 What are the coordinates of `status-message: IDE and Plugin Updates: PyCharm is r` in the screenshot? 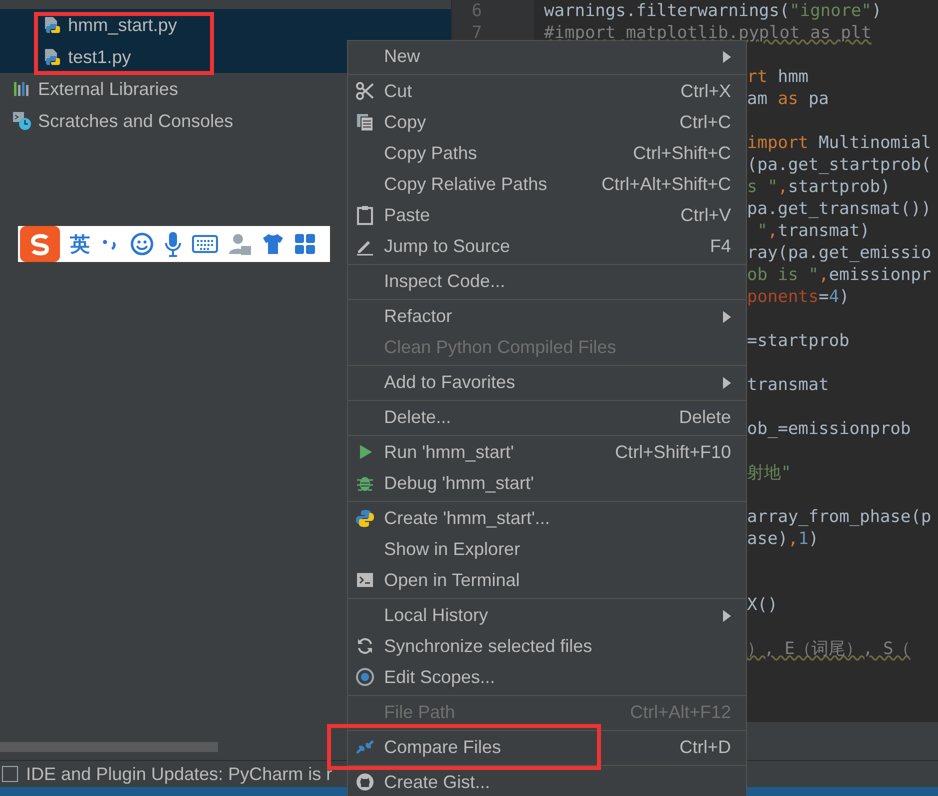 It's located at (179, 774).